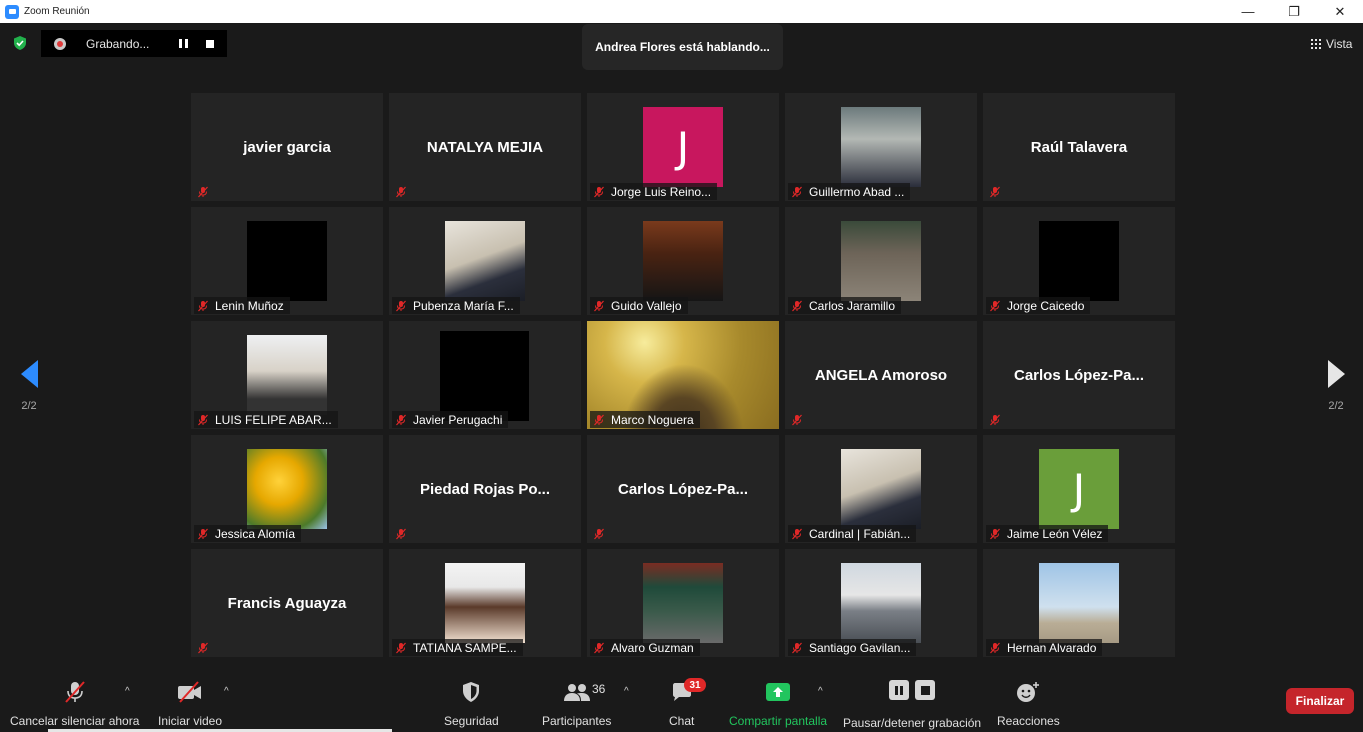  Describe the element at coordinates (576, 692) in the screenshot. I see `participants-icon` at that location.